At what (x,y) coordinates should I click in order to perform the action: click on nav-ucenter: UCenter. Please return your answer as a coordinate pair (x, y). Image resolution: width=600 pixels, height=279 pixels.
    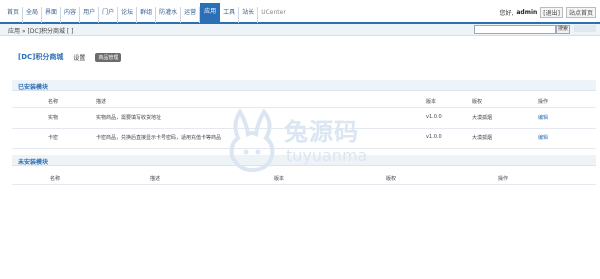
    Looking at the image, I should click on (273, 15).